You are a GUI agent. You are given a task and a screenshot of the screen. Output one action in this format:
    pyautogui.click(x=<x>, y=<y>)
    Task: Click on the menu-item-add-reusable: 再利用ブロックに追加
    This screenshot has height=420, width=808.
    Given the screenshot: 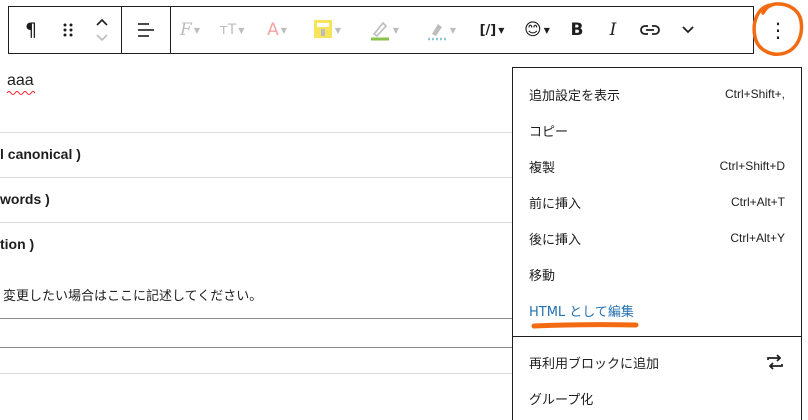 What is the action you would take?
    pyautogui.click(x=657, y=362)
    